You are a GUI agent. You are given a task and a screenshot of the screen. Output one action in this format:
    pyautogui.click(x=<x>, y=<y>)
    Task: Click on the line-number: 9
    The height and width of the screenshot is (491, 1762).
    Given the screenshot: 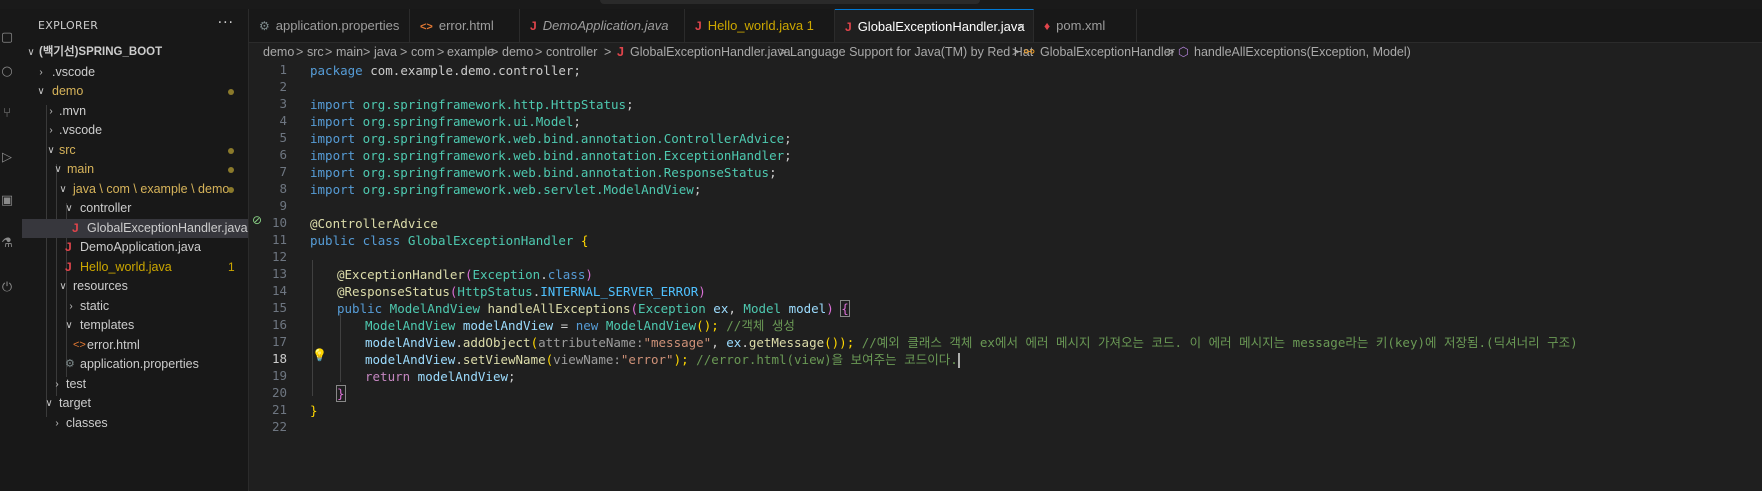 What is the action you would take?
    pyautogui.click(x=283, y=205)
    